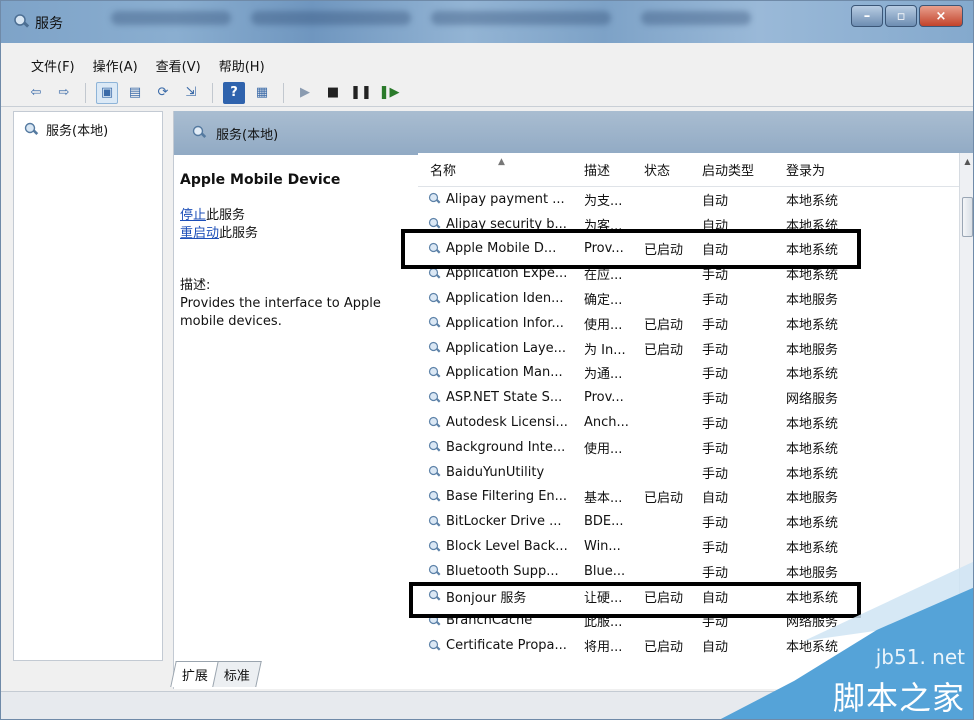 This screenshot has width=974, height=720. I want to click on menu-action: 操作(A), so click(115, 65).